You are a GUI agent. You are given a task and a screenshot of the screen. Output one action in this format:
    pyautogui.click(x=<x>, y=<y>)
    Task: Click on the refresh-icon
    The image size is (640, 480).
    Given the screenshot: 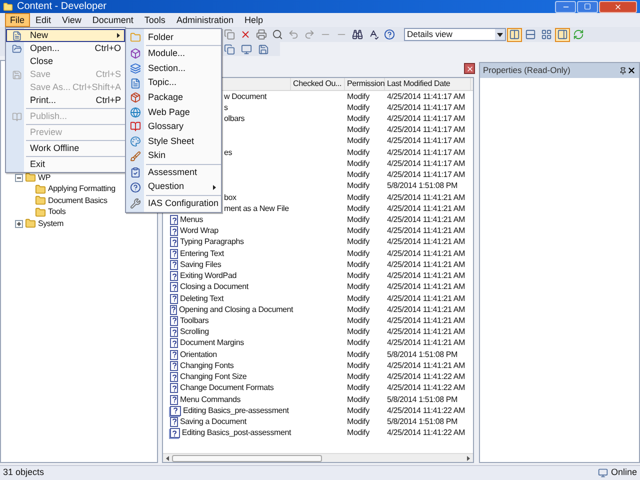 What is the action you would take?
    pyautogui.click(x=578, y=35)
    